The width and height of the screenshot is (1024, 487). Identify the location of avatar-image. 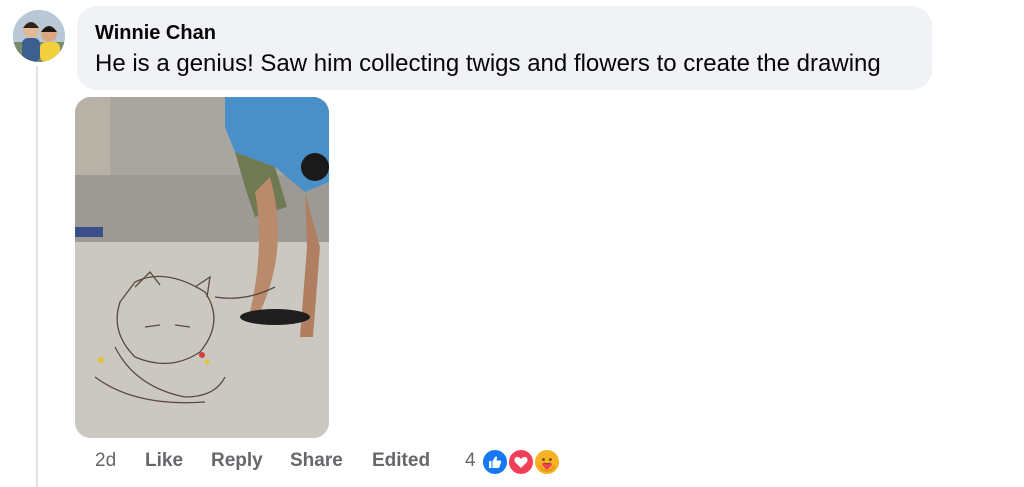
(39, 36).